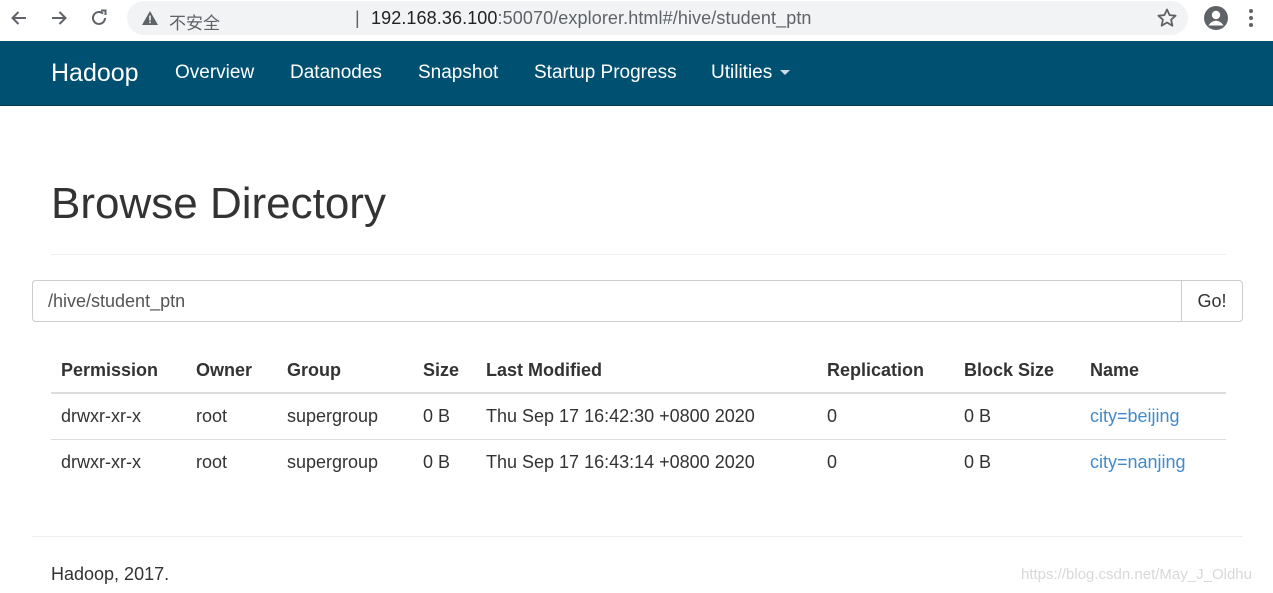 This screenshot has height=593, width=1273. Describe the element at coordinates (1167, 18) in the screenshot. I see `bookmark-star-icon` at that location.